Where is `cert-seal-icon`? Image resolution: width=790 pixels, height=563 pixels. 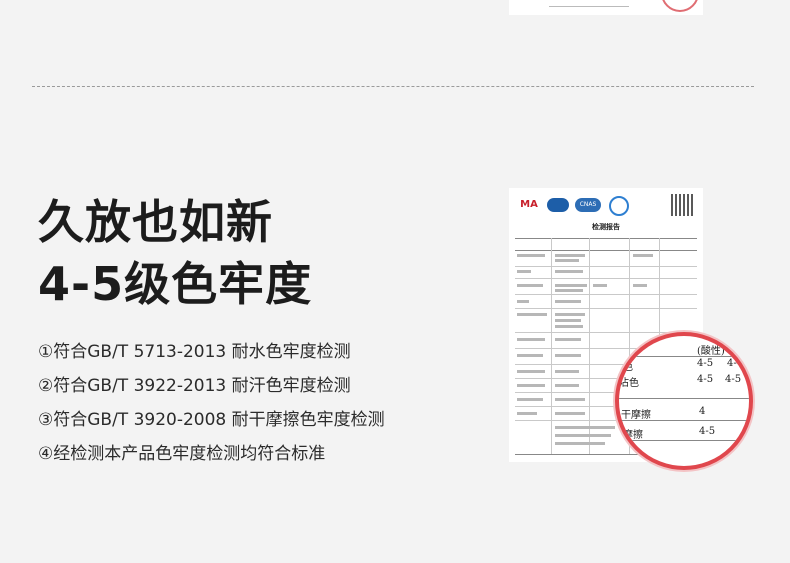
cert-seal-icon is located at coordinates (619, 206).